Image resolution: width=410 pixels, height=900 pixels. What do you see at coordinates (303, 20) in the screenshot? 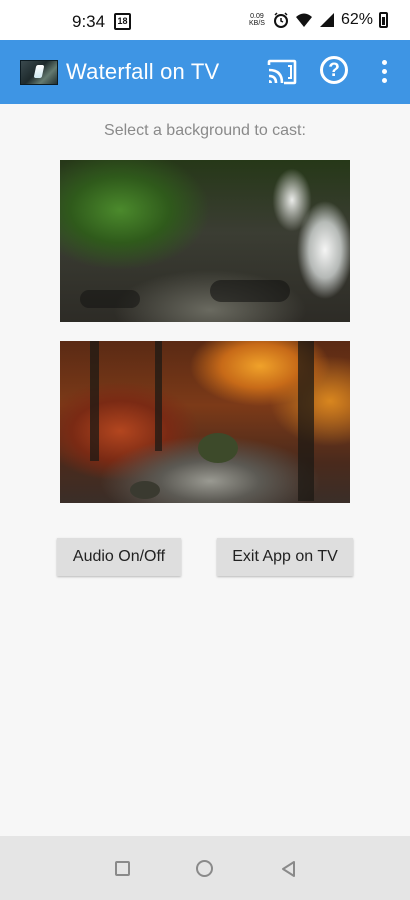
I see `wifi-icon` at bounding box center [303, 20].